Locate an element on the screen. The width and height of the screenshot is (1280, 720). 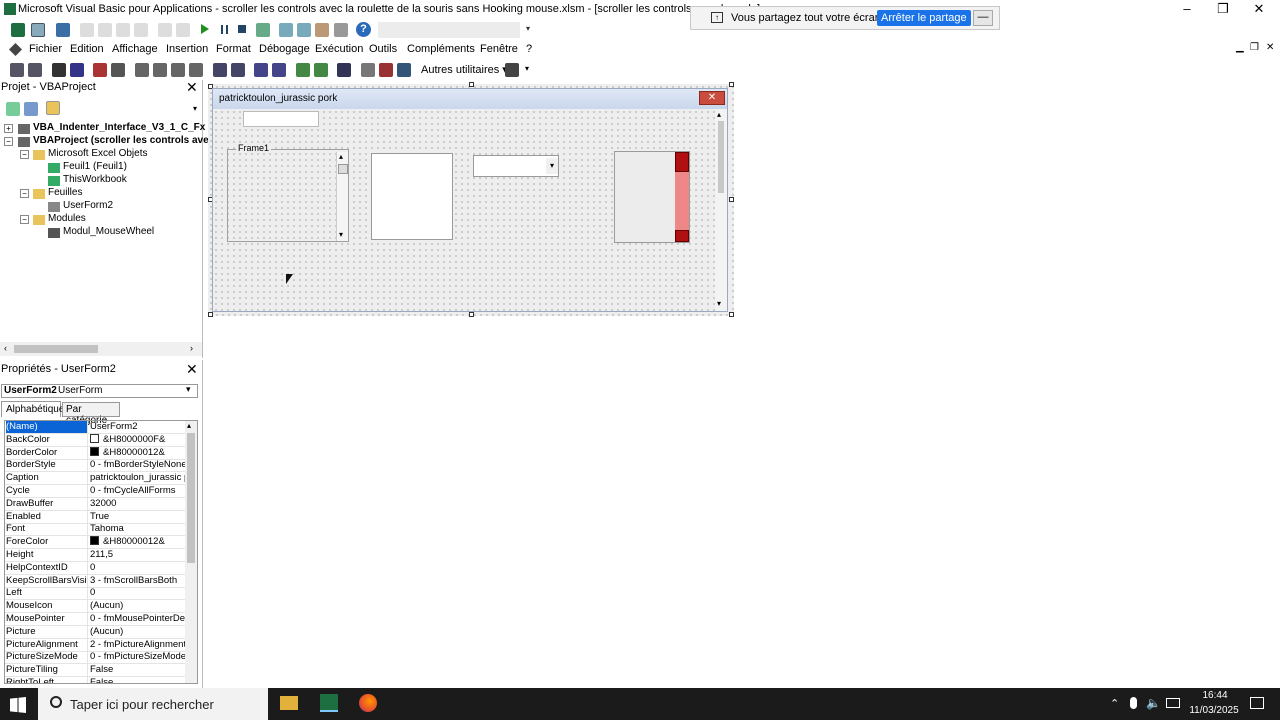
property-row: MouseIcon (Aucun) is located at coordinates (95, 607).